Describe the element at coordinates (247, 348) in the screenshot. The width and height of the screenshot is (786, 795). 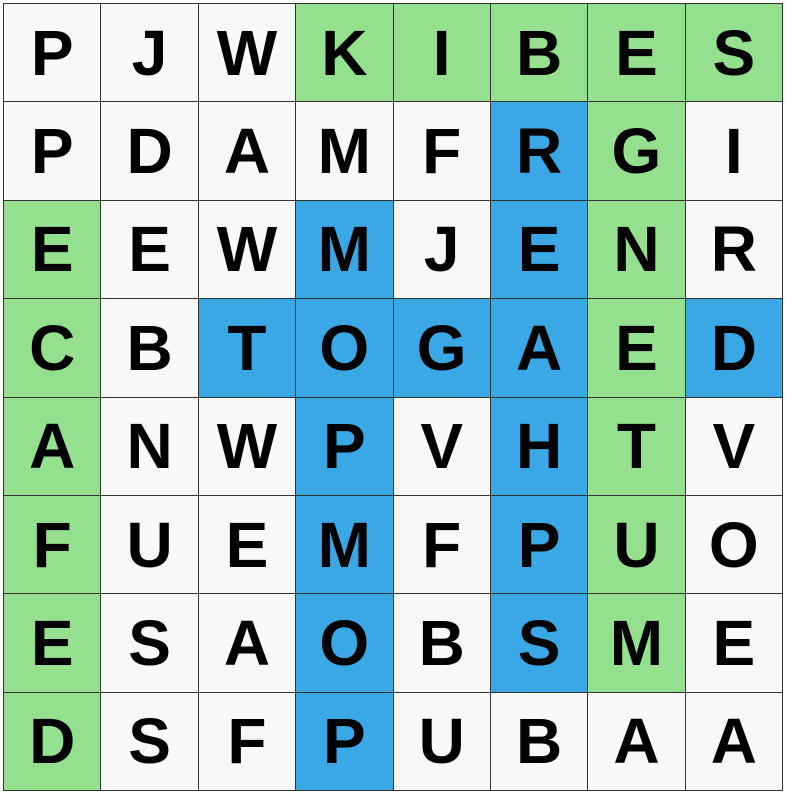
I see `grid-cell-r4-c3: T` at that location.